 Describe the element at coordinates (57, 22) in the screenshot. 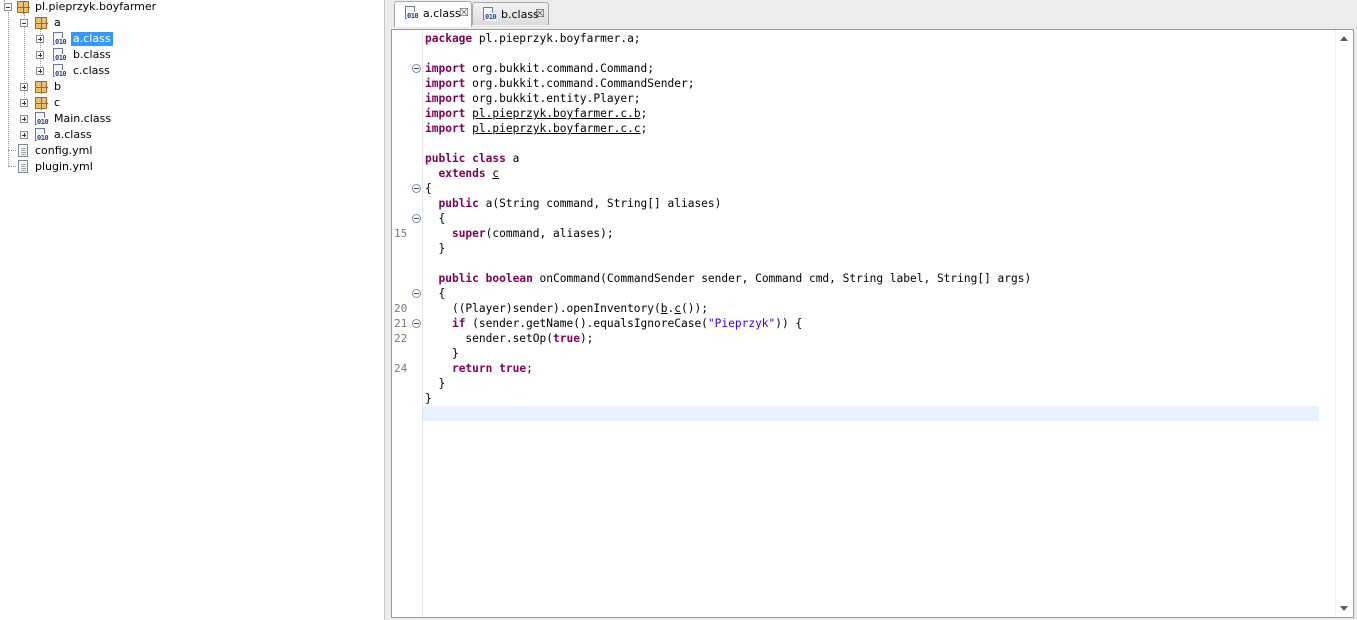

I see `tree-item-label: a` at that location.